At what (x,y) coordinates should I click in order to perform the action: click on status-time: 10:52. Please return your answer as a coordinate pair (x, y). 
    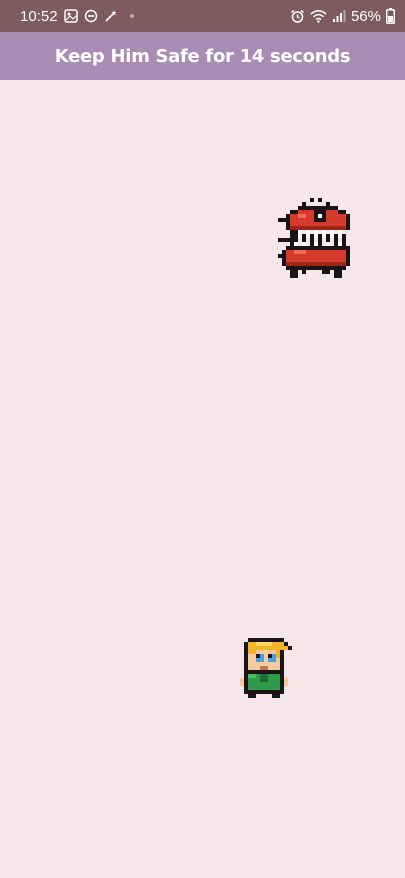
    Looking at the image, I should click on (39, 16).